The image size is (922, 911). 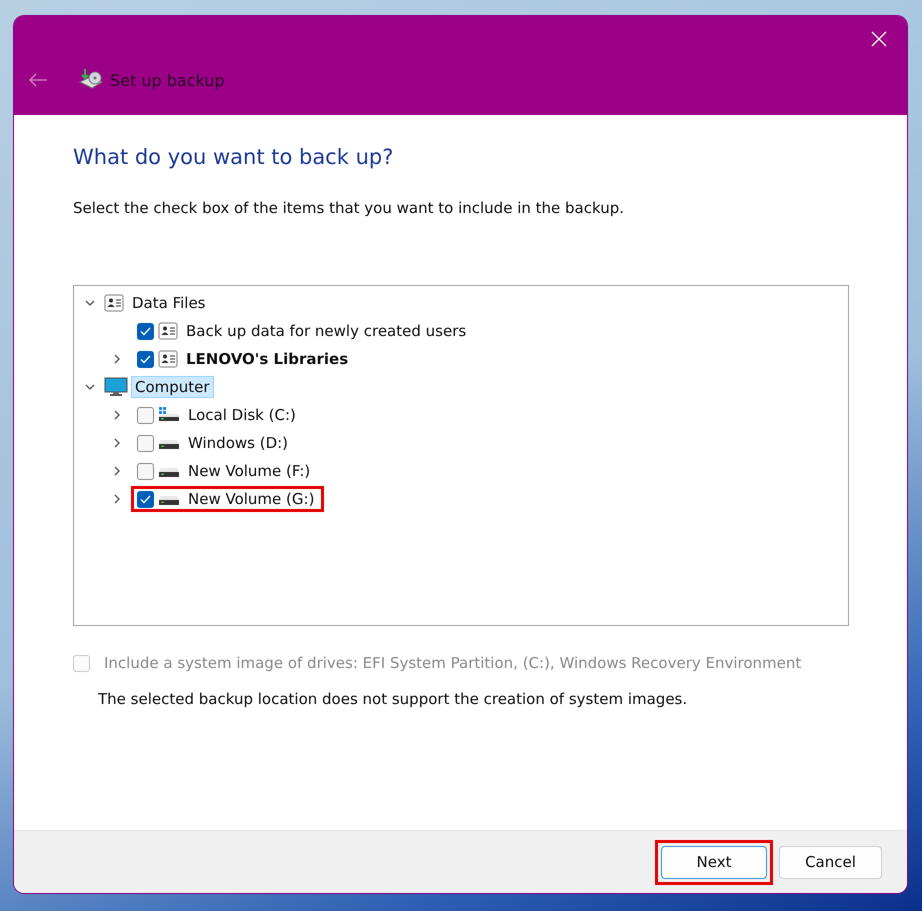 I want to click on dialog-button: Next, so click(x=714, y=862).